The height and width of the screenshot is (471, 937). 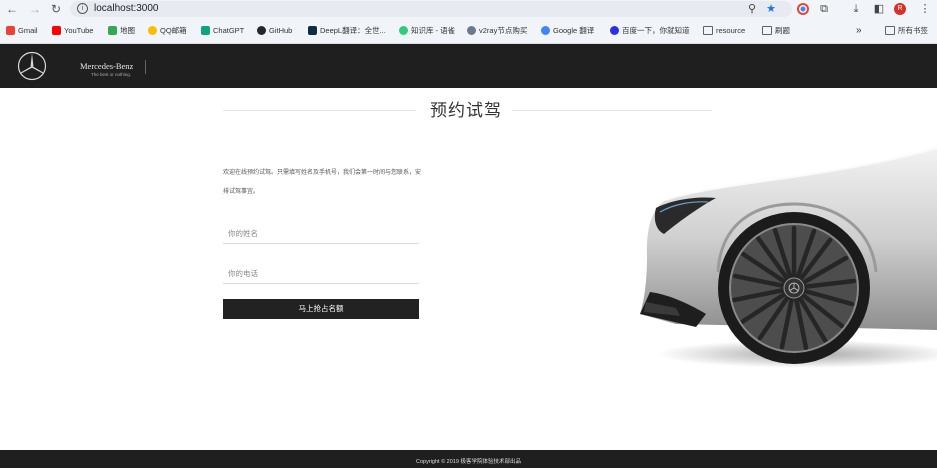 What do you see at coordinates (468, 462) in the screenshot?
I see `copyright-text: Copyright © 2019 极客学院体验技术部出品` at bounding box center [468, 462].